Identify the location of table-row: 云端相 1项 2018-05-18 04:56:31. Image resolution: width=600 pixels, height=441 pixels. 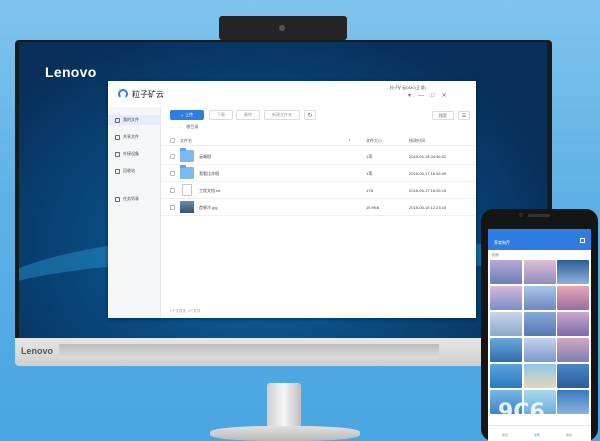
(318, 156).